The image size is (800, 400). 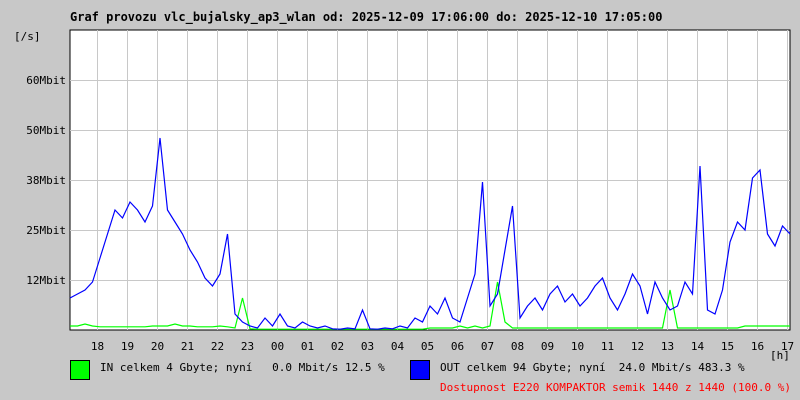 What do you see at coordinates (420, 370) in the screenshot?
I see `legend-out-swatch` at bounding box center [420, 370].